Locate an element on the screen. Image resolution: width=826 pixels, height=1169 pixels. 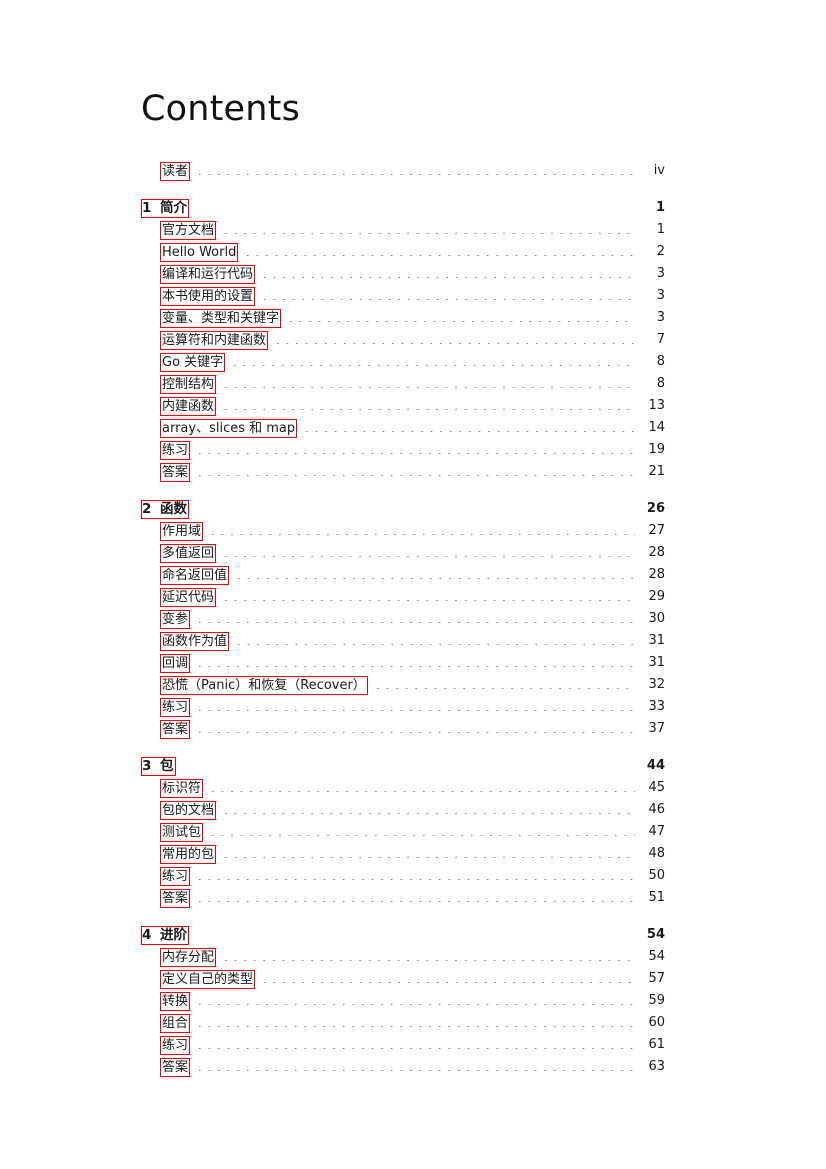
toc-entry-row: 变参 30 is located at coordinates (403, 619).